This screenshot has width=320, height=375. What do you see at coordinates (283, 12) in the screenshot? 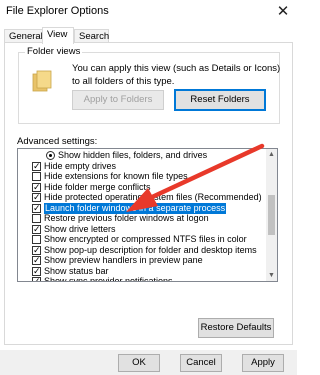
I see `close-icon: ✕` at bounding box center [283, 12].